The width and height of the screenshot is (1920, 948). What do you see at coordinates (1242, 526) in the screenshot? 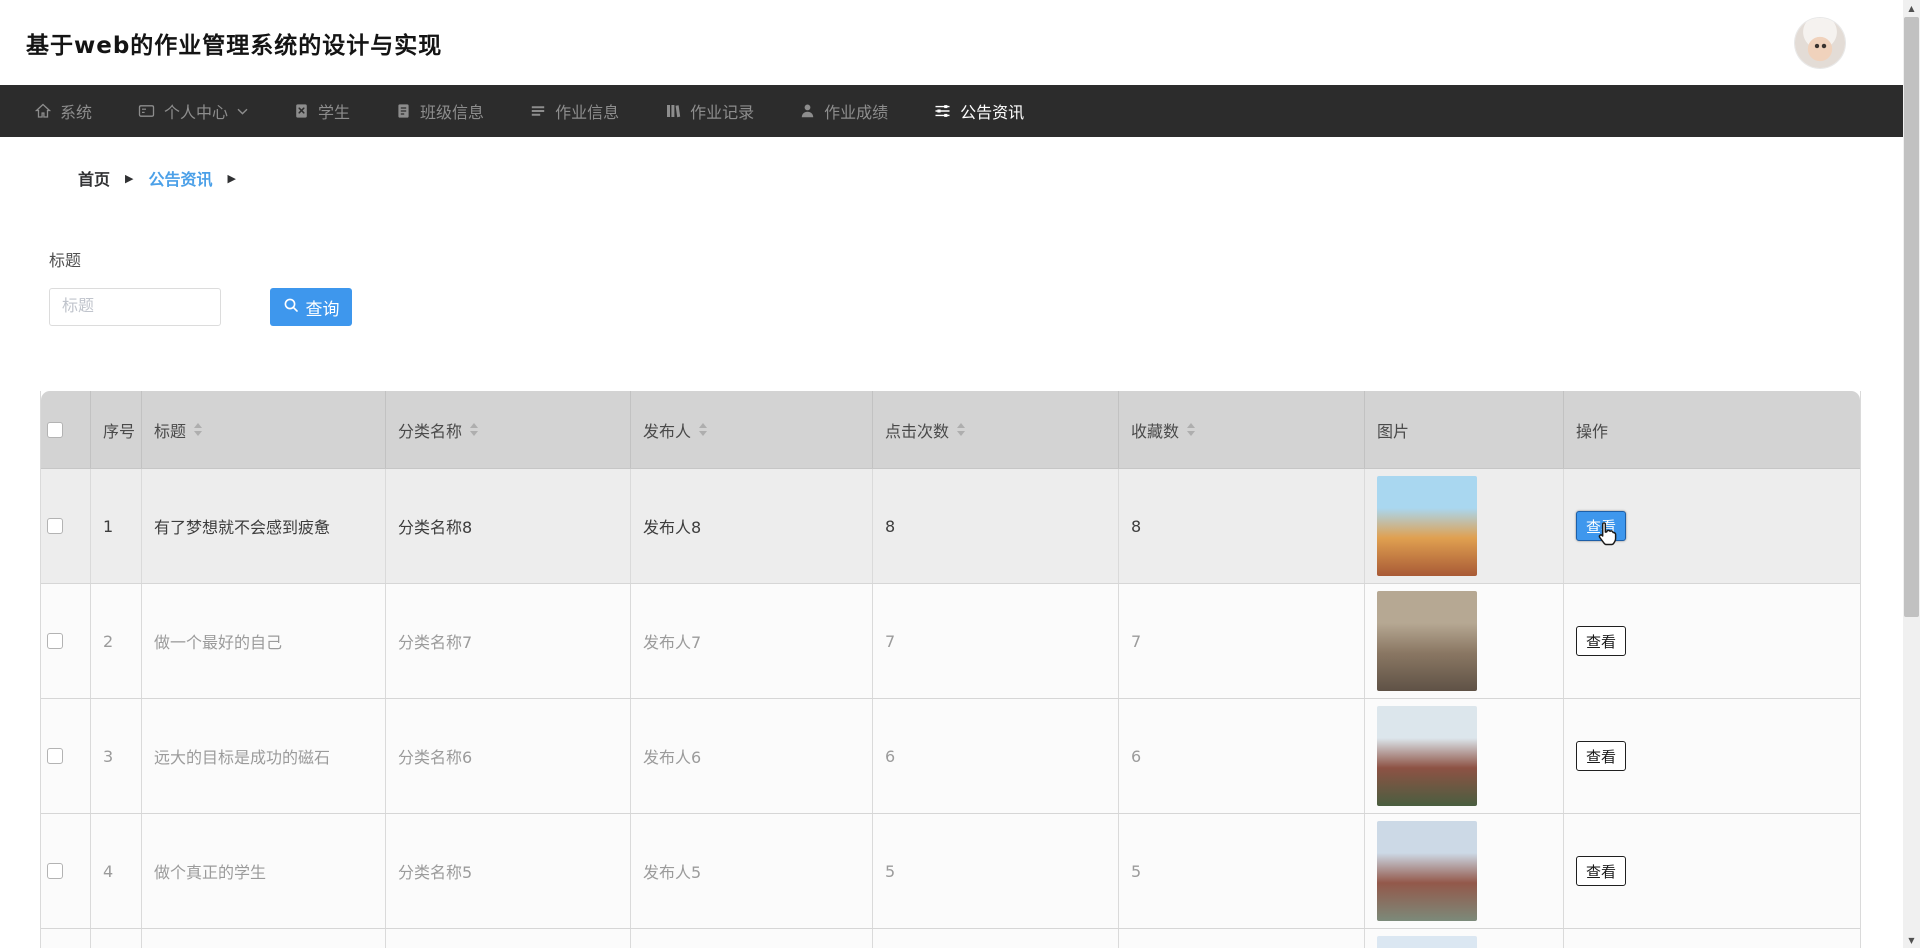
I see `row-favorites: 8` at bounding box center [1242, 526].